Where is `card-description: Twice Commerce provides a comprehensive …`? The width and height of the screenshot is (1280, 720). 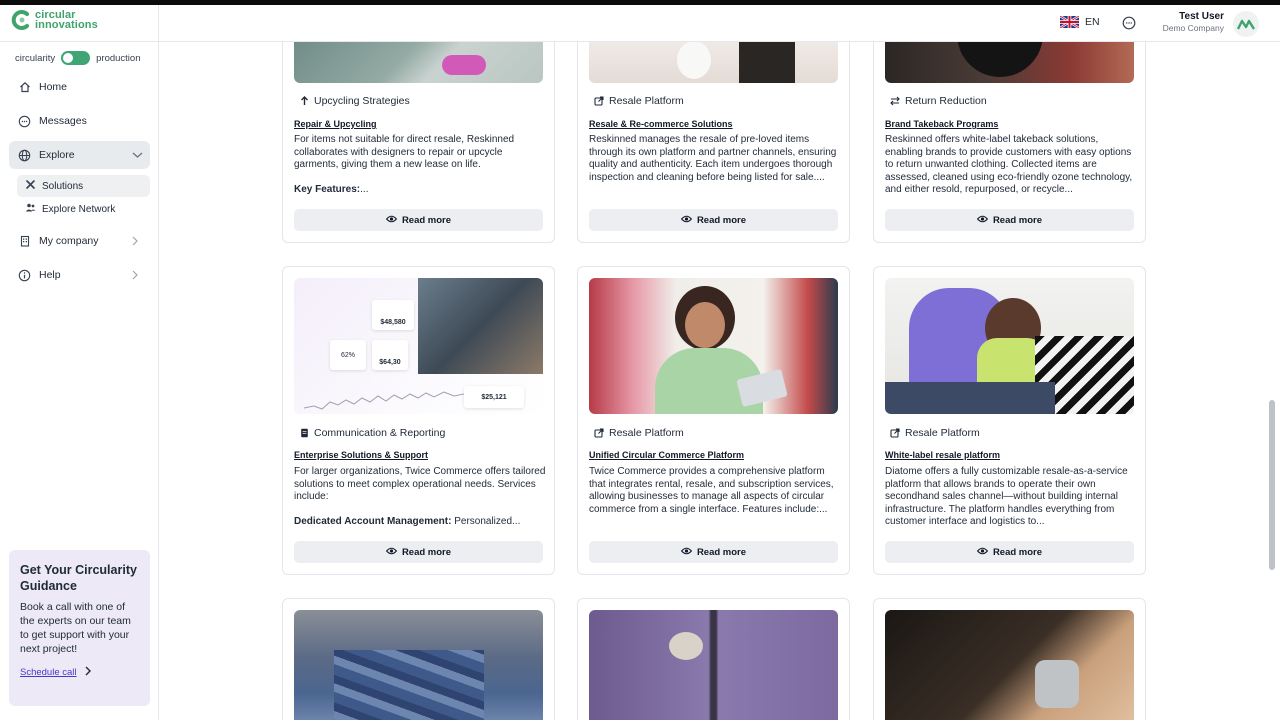
card-description: Twice Commerce provides a comprehensive … is located at coordinates (711, 490).